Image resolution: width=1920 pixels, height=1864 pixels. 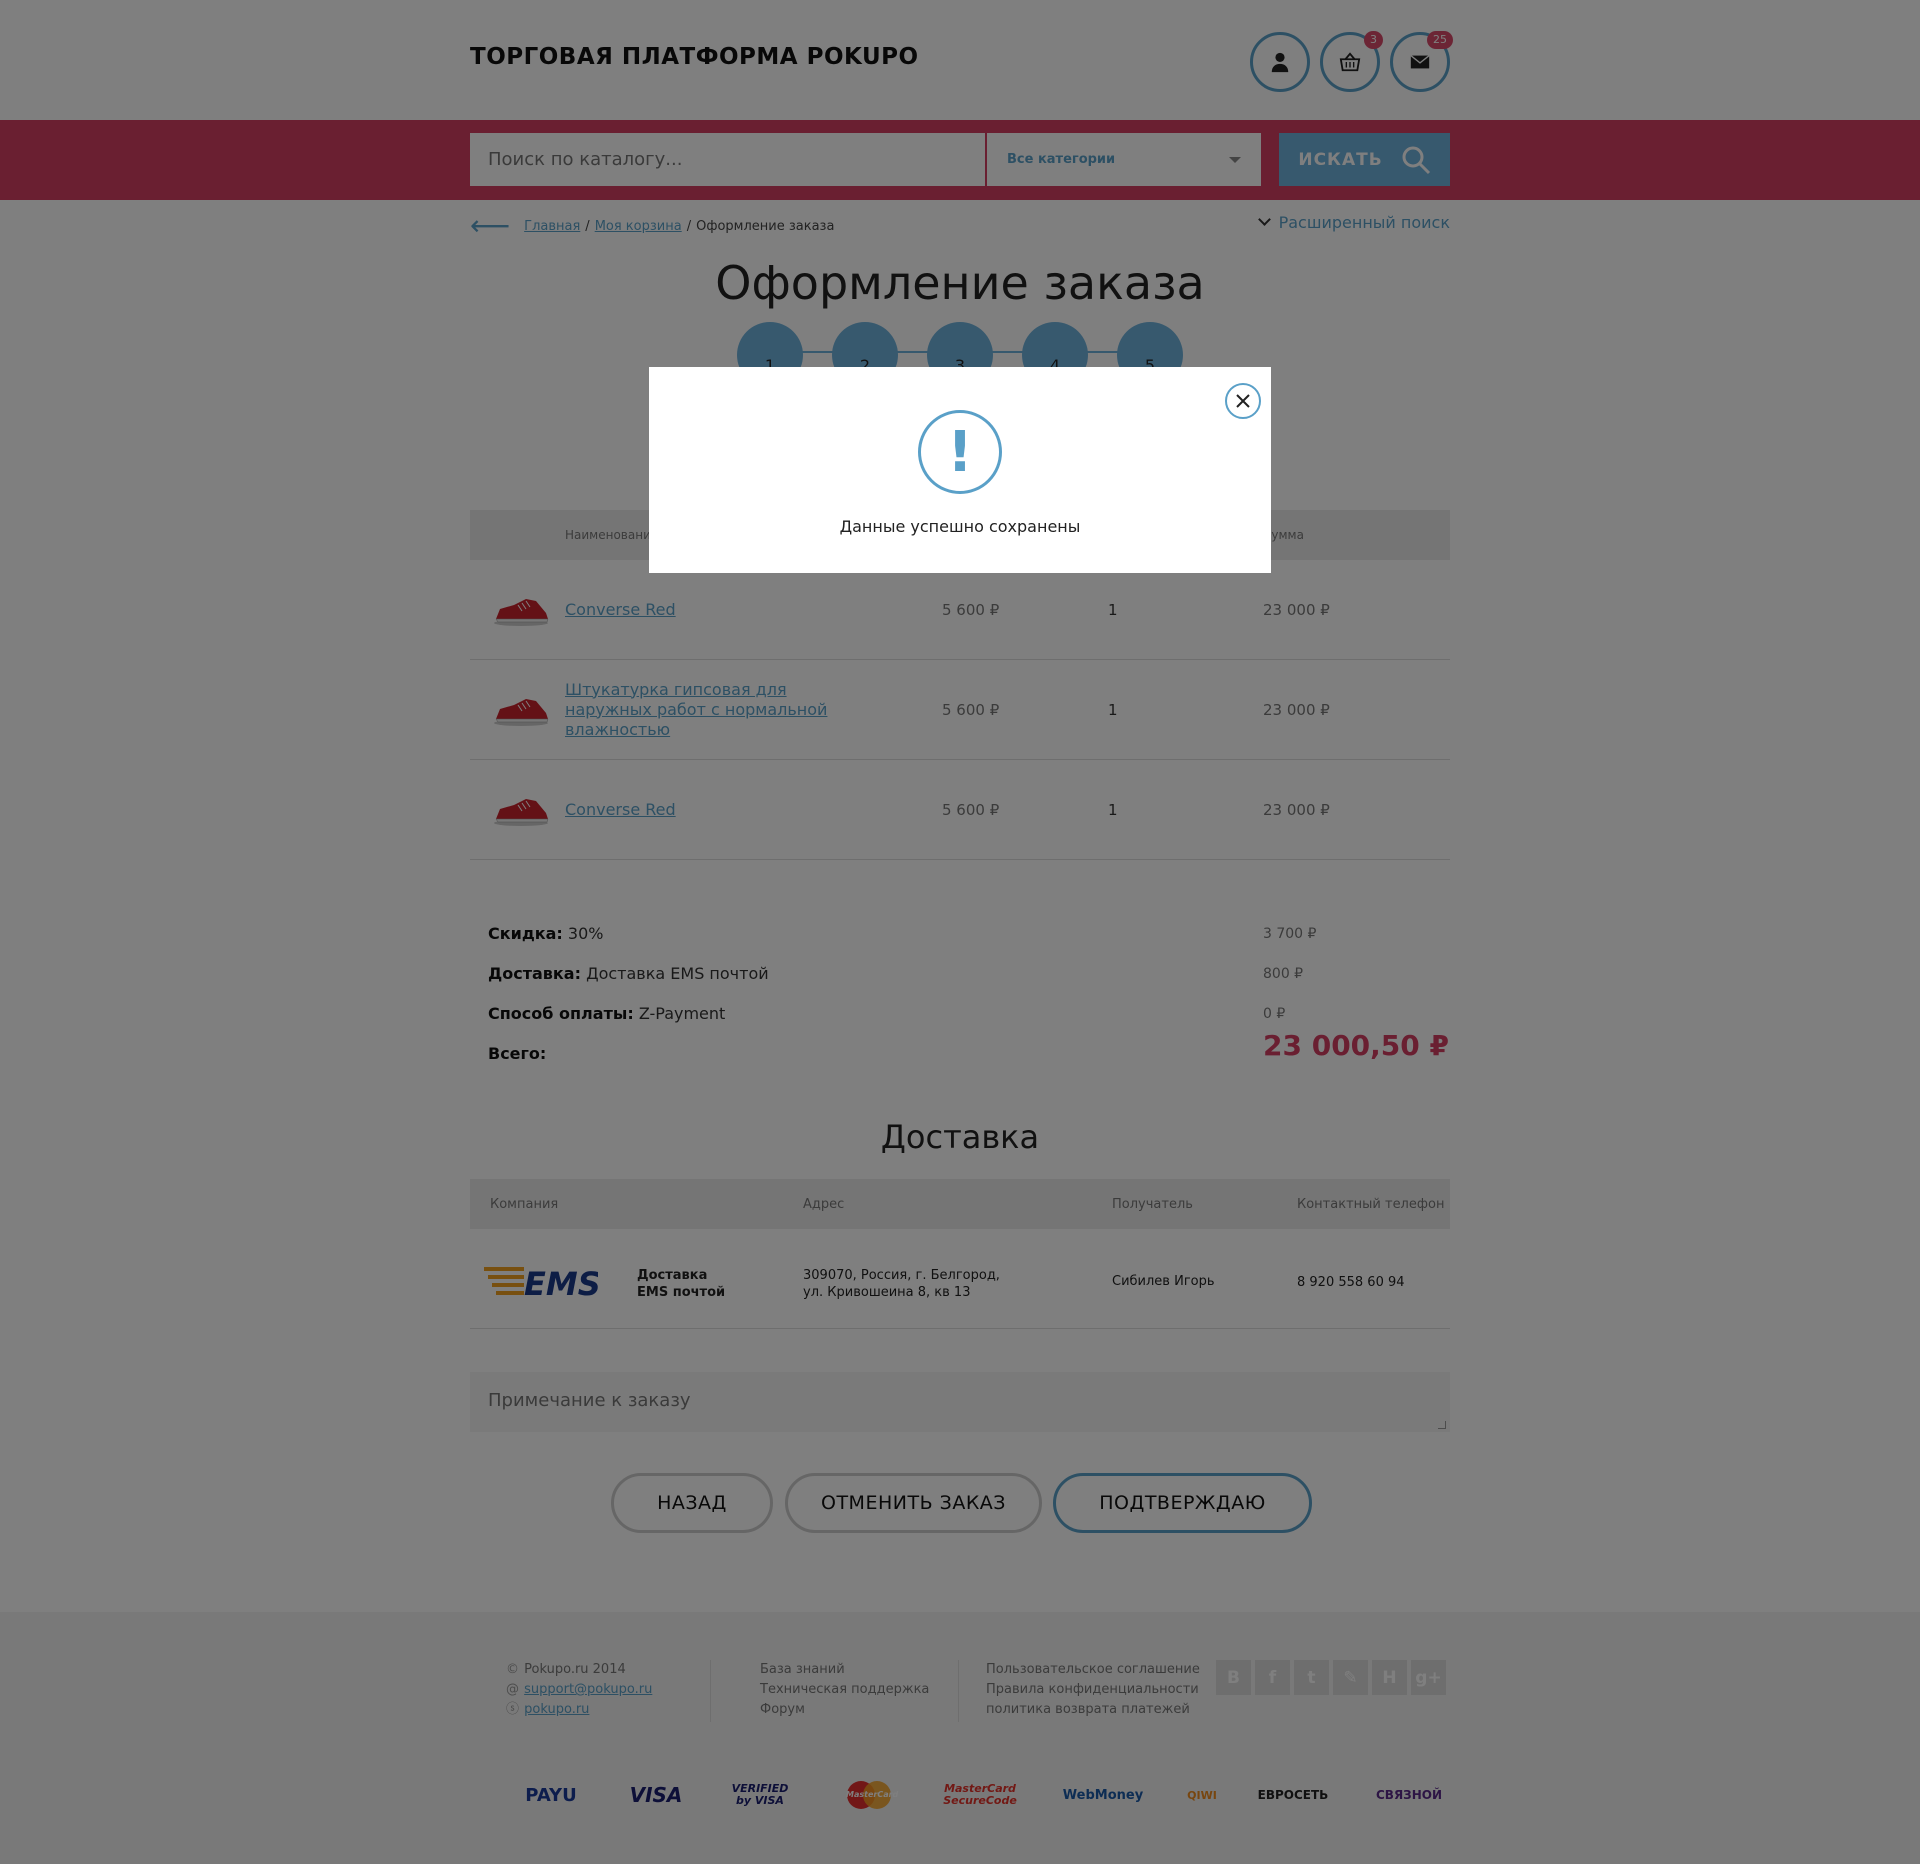 I want to click on notification-modal: ! Данные успешно сохранены, so click(x=960, y=470).